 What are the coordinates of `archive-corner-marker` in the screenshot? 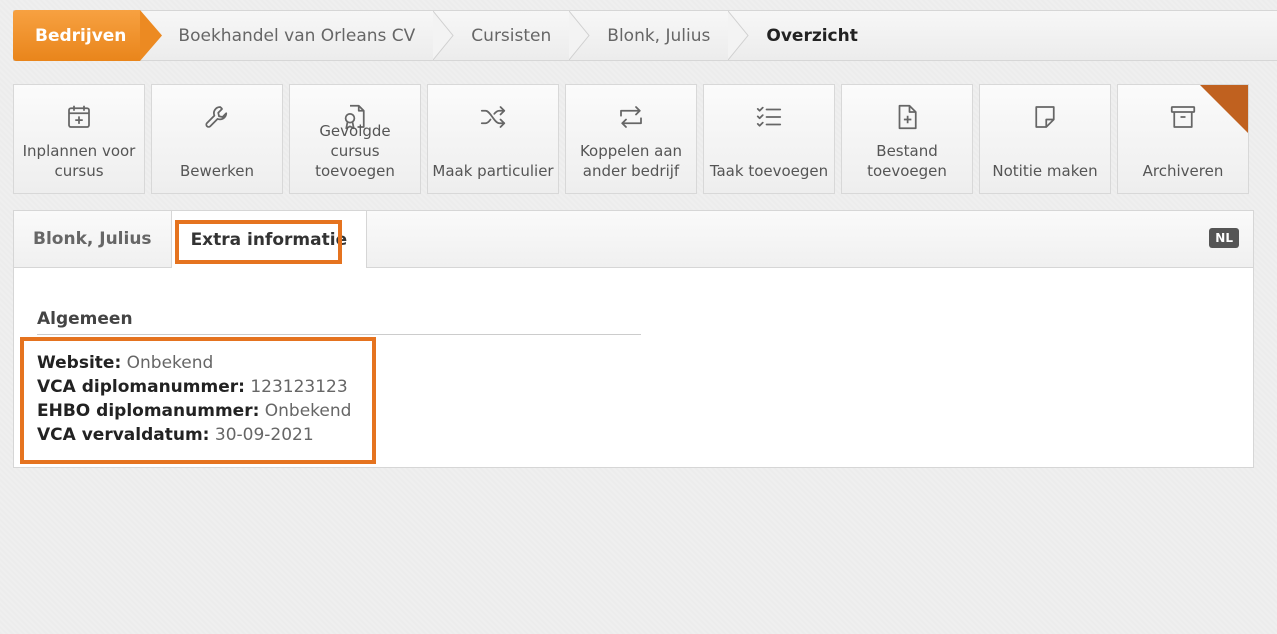 It's located at (1224, 109).